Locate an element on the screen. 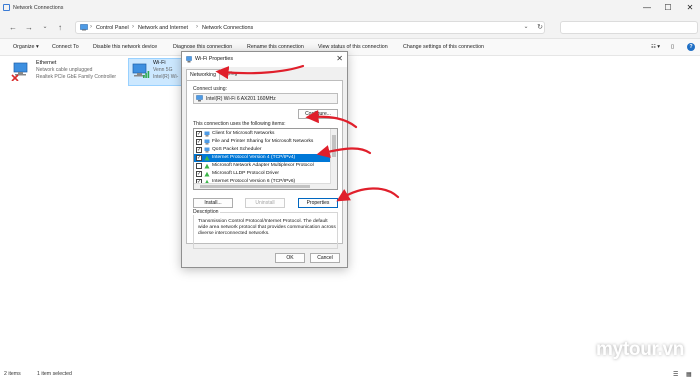 The image size is (700, 385). arrow-to-file-sharing-icon is located at coordinates (331, 119).